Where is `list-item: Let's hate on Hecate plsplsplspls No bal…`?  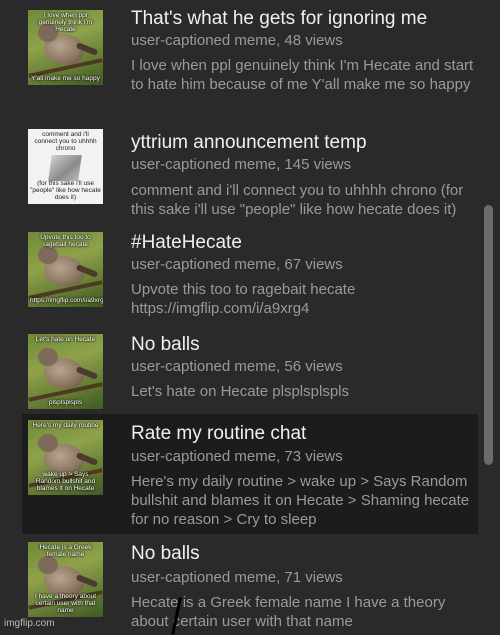 list-item: Let's hate on Hecate plsplsplspls No bal… is located at coordinates (250, 372).